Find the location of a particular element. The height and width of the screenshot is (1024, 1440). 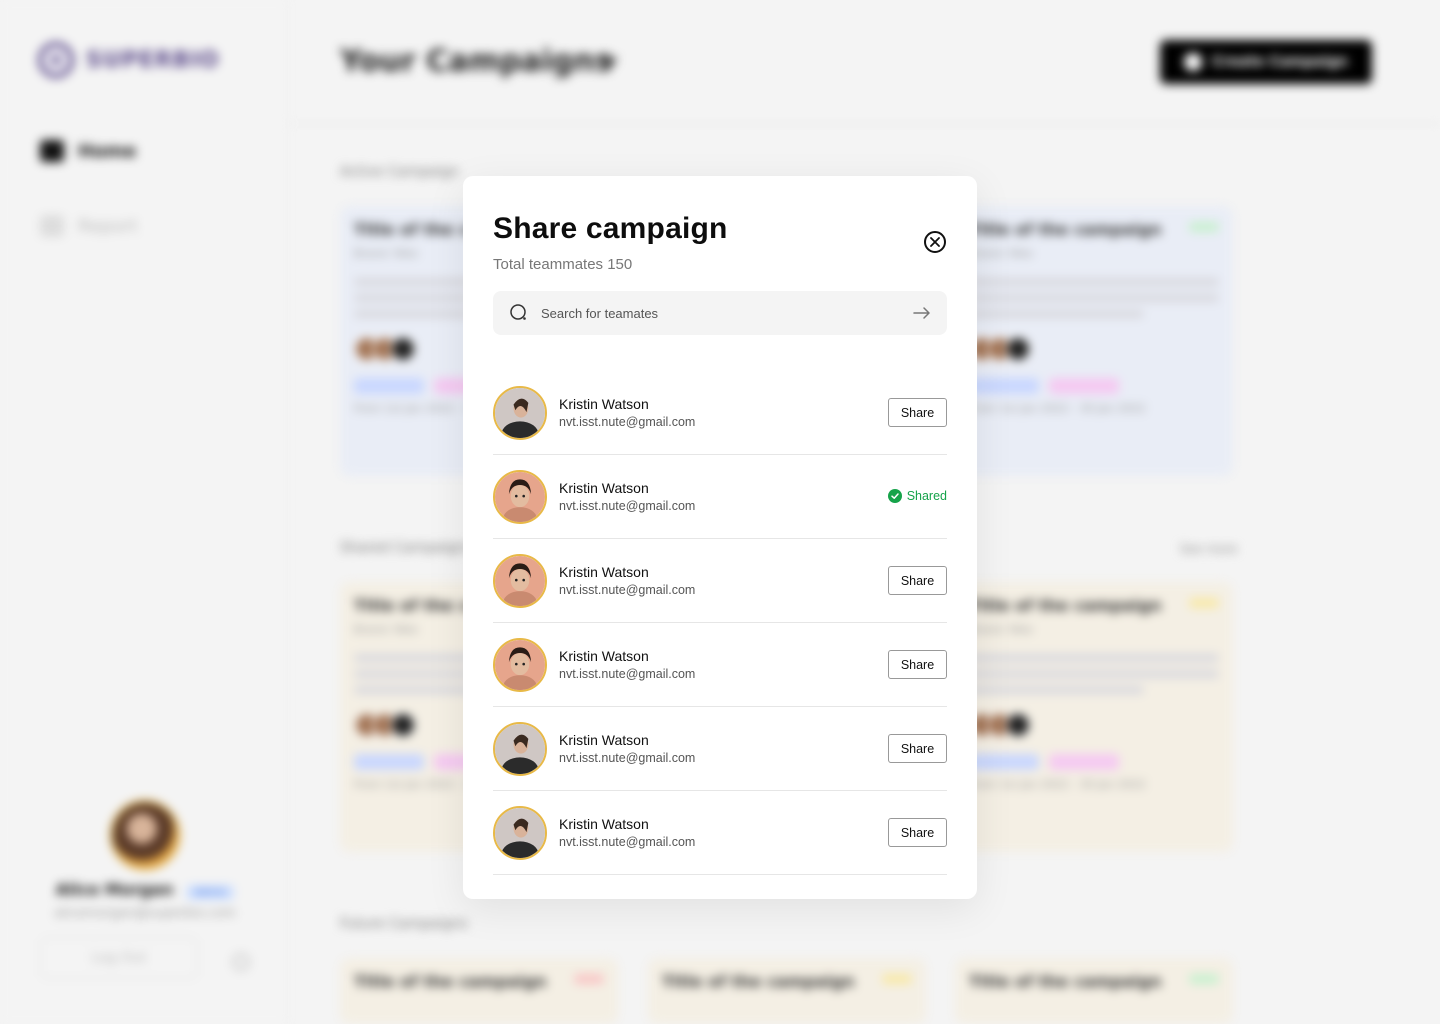

brand-logo: SUPERBIO is located at coordinates (128, 60).